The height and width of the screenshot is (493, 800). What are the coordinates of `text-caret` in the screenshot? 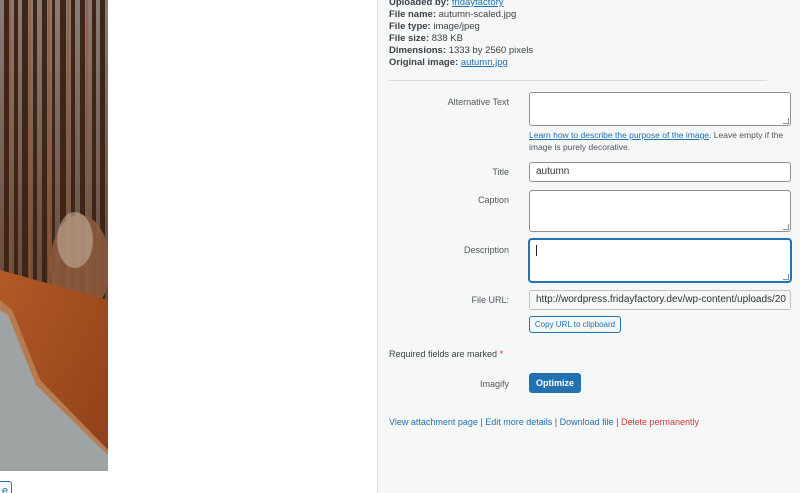 It's located at (536, 250).